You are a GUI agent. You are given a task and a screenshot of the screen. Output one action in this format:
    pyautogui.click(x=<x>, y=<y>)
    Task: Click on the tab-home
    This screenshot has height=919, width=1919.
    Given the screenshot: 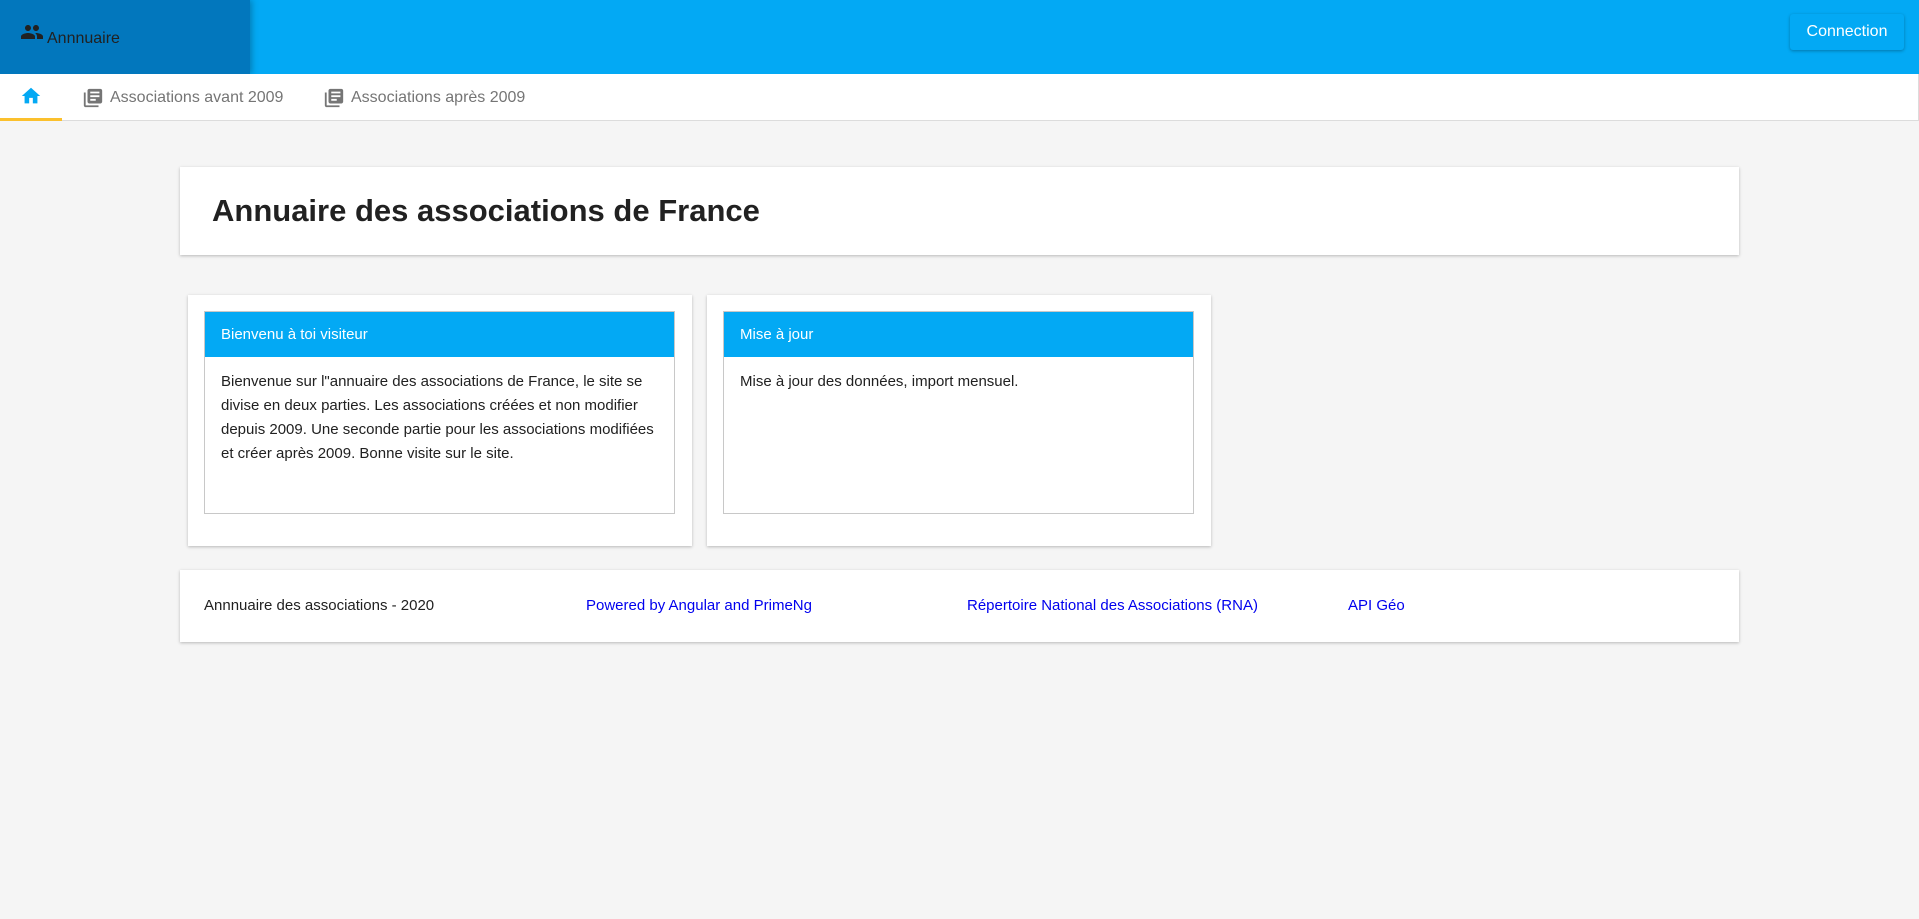 What is the action you would take?
    pyautogui.click(x=31, y=97)
    